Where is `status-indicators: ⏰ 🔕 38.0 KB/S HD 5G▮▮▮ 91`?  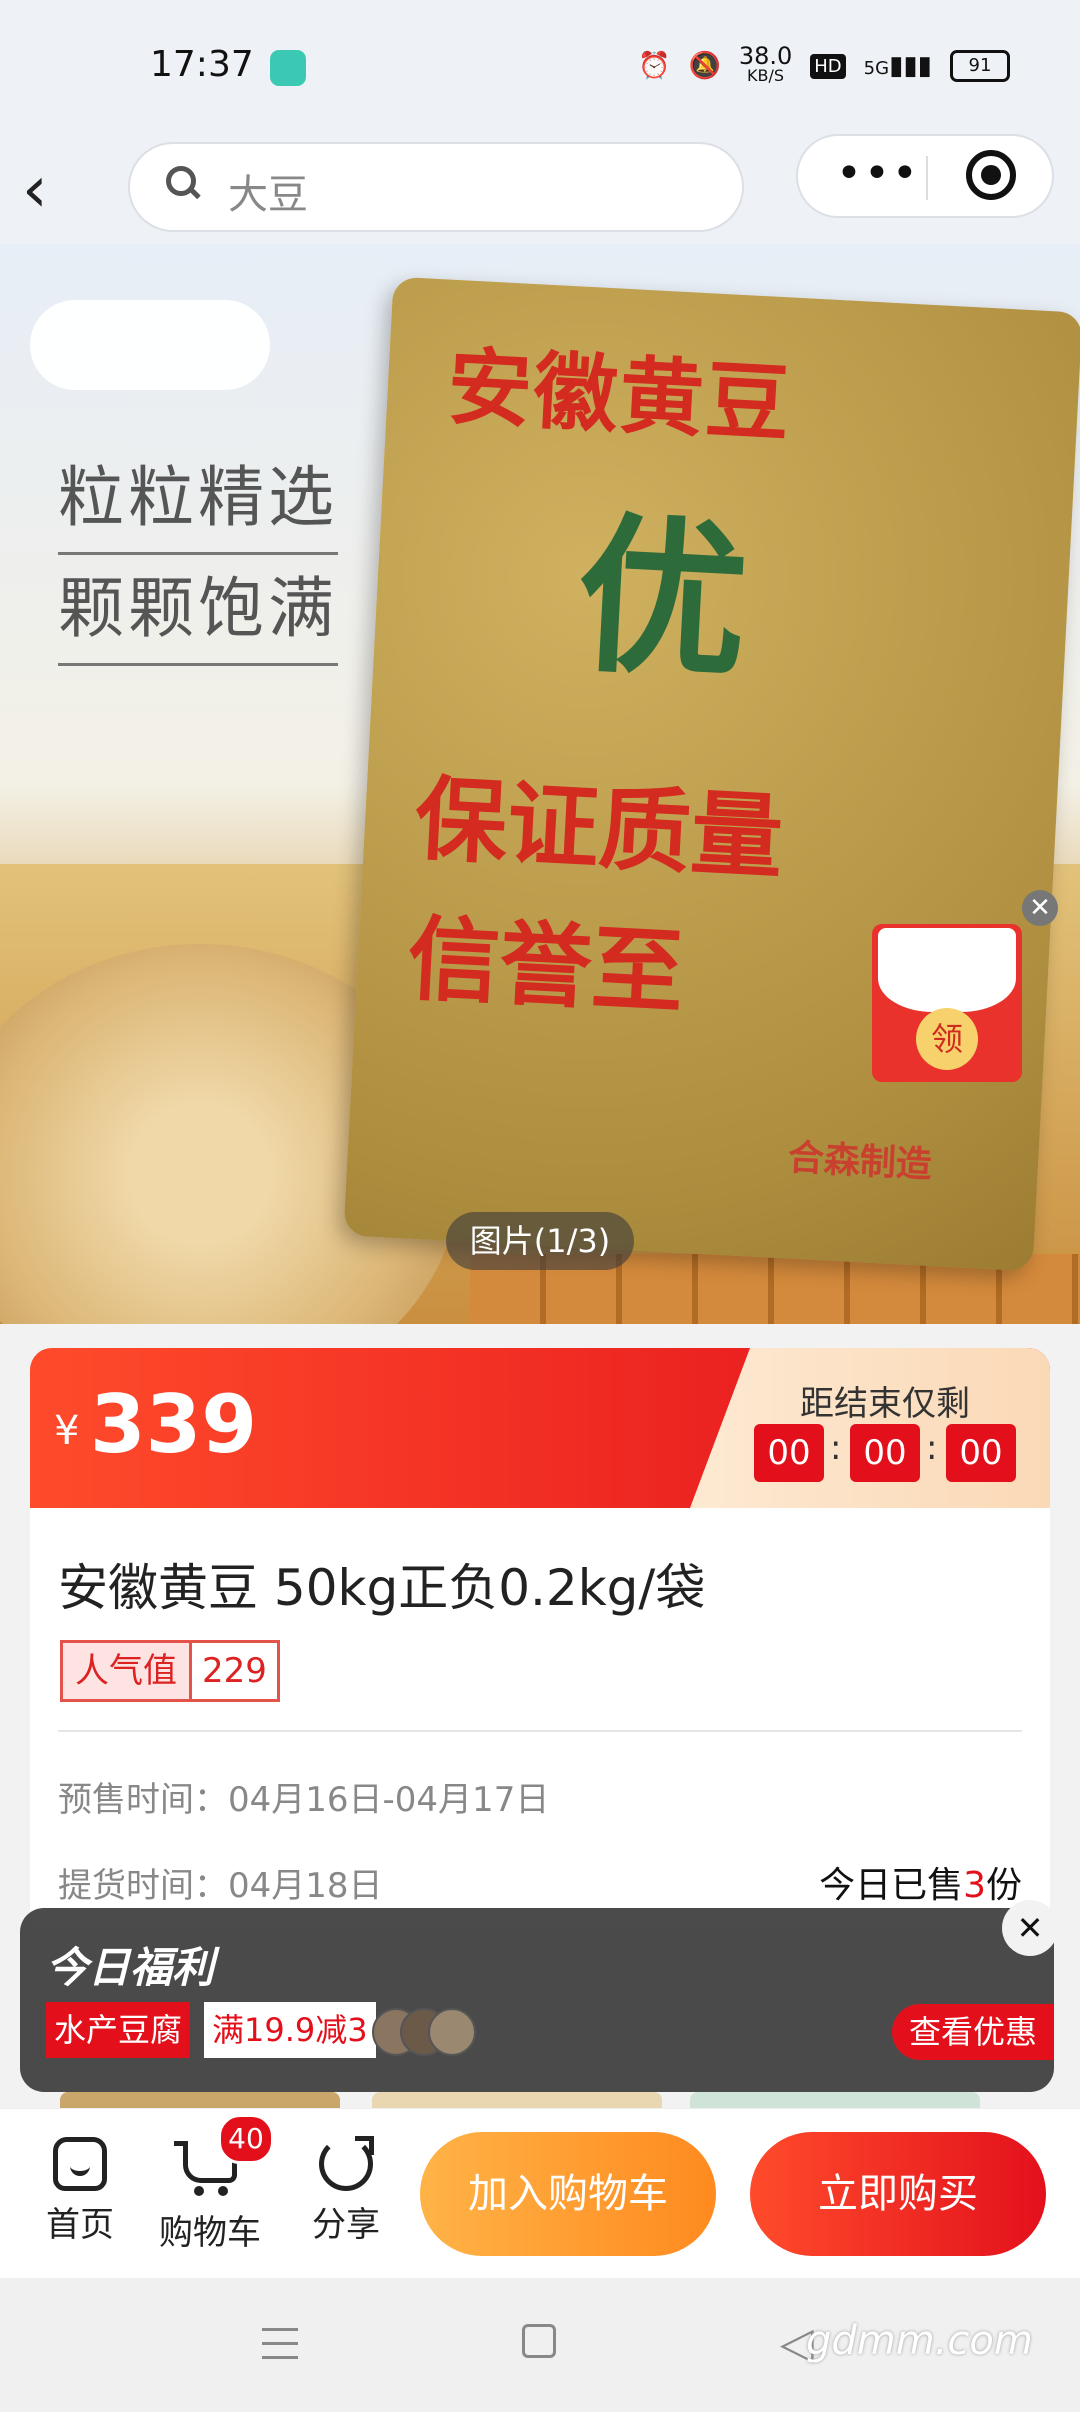 status-indicators: ⏰ 🔕 38.0 KB/S HD 5G▮▮▮ 91 is located at coordinates (824, 64).